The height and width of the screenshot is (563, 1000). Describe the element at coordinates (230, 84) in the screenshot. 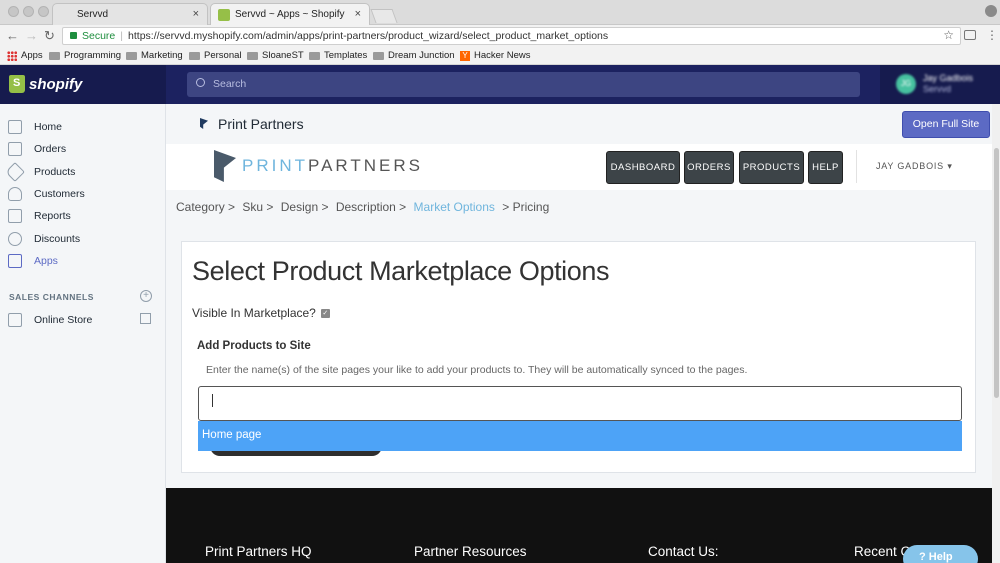

I see `search-placeholder: Search` at that location.